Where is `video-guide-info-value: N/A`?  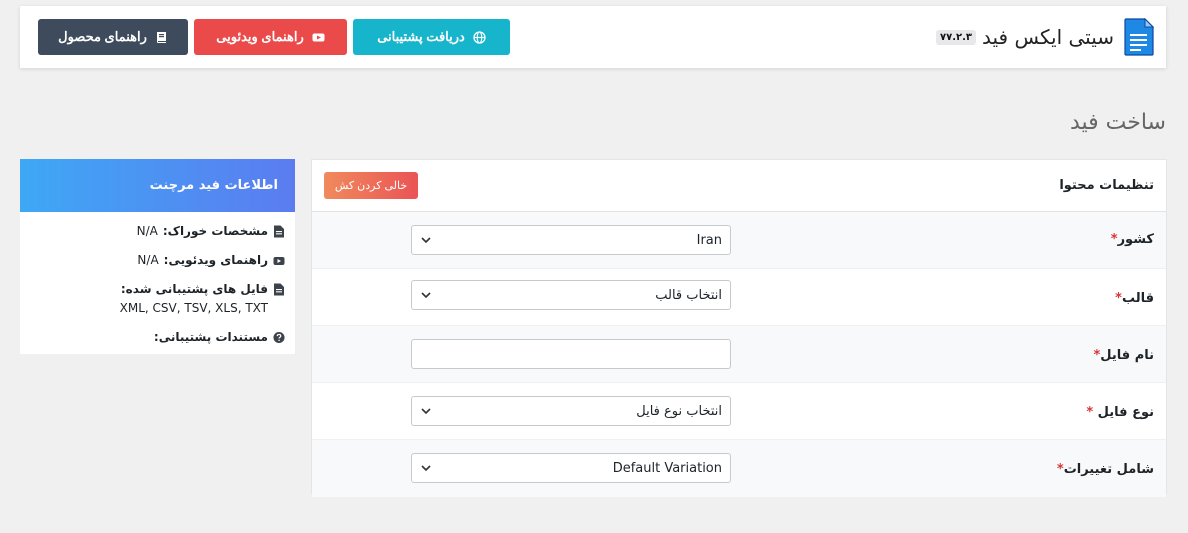
video-guide-info-value: N/A is located at coordinates (147, 260).